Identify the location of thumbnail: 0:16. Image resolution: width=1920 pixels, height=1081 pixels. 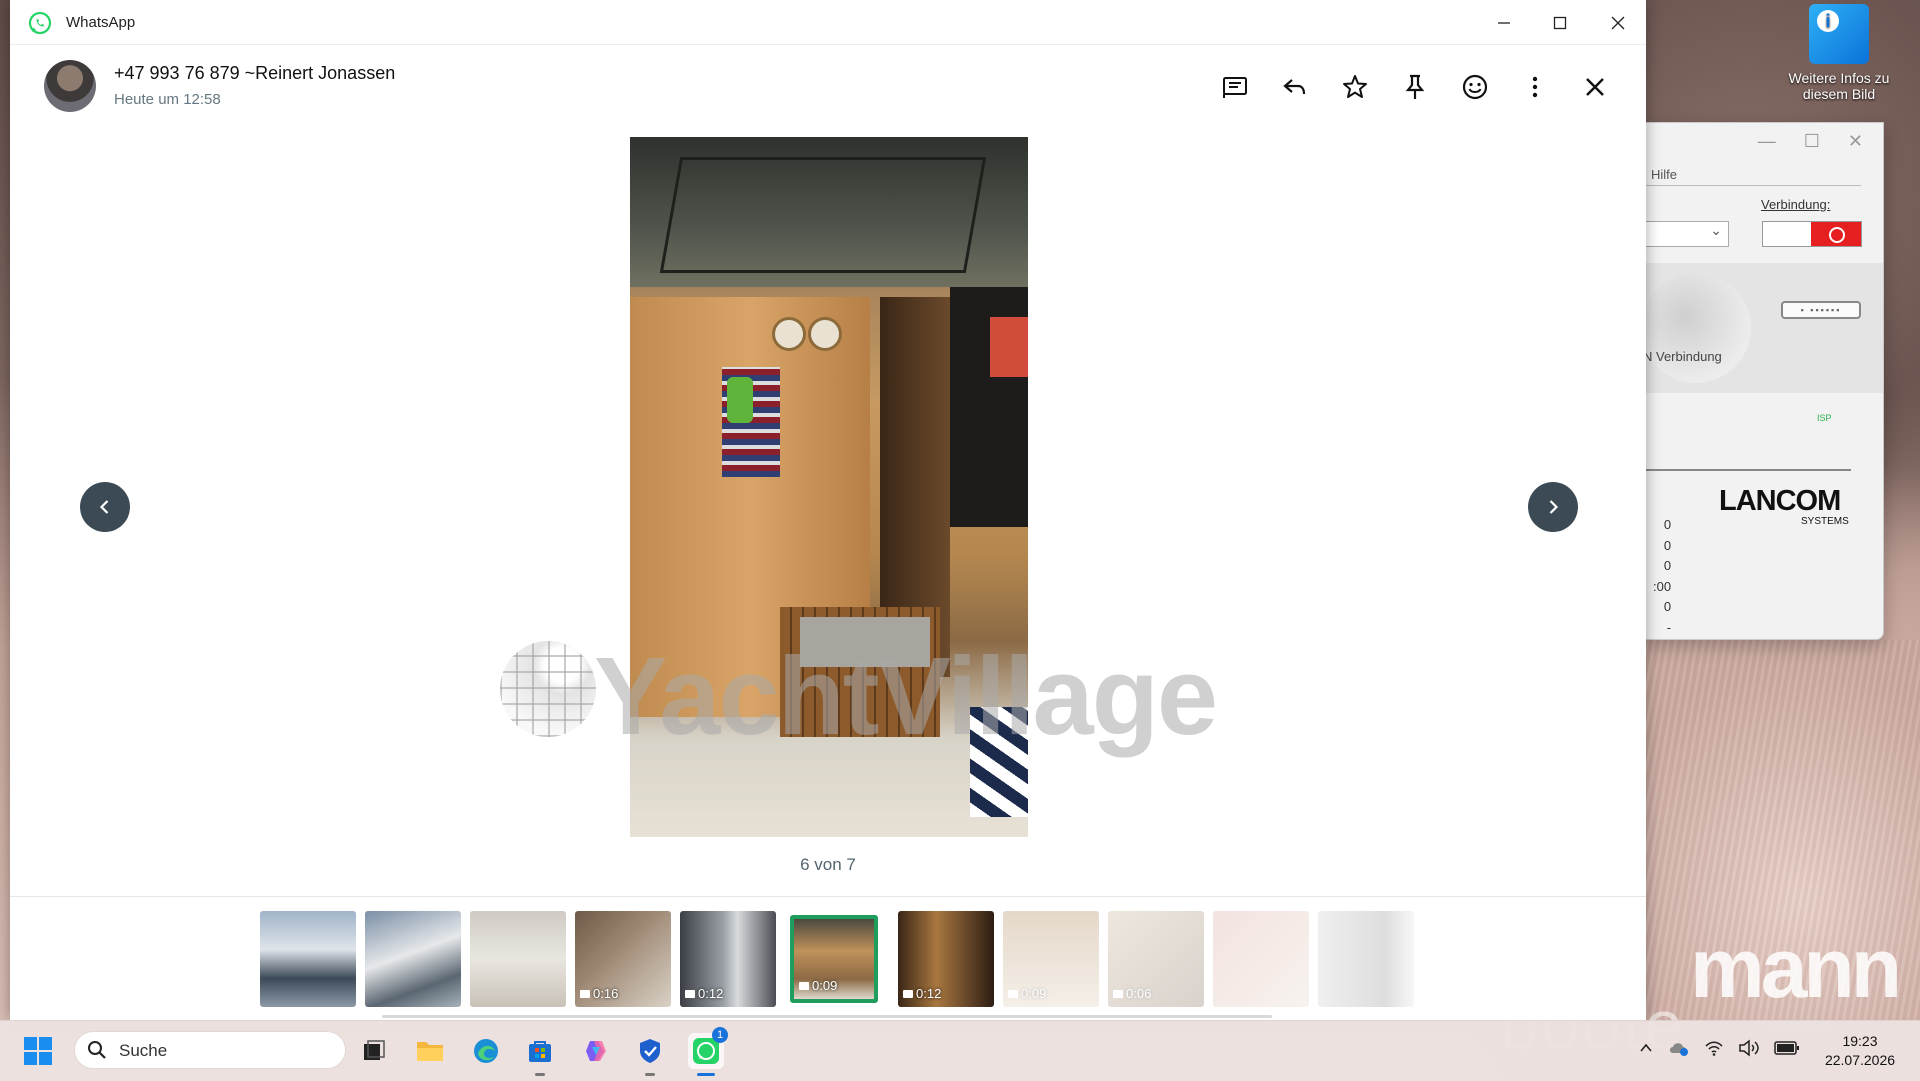
(623, 959).